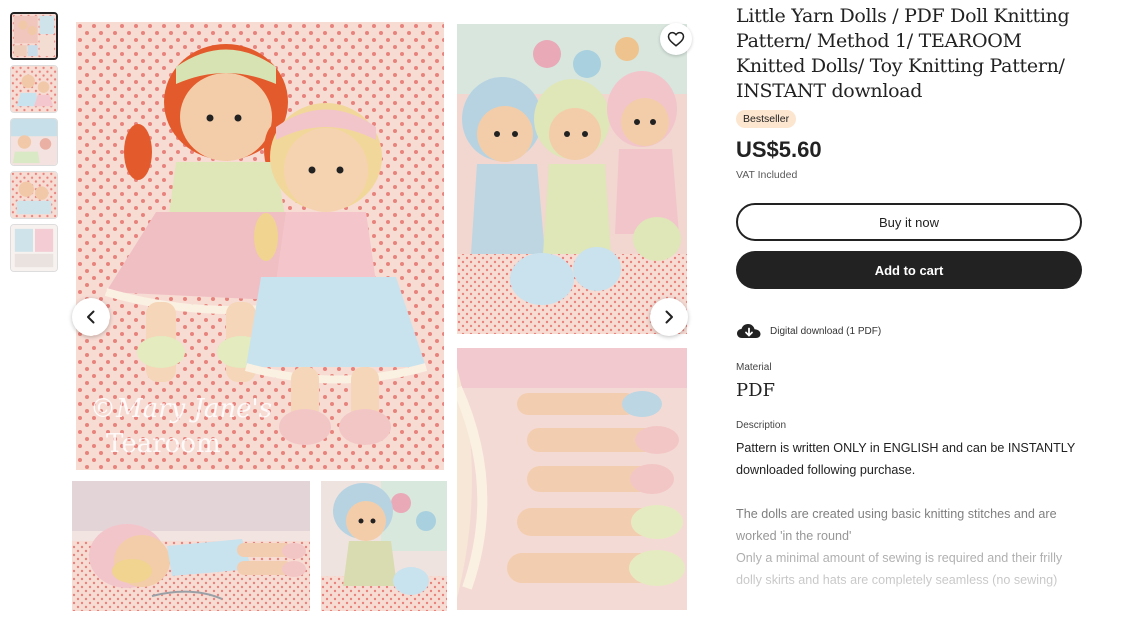  I want to click on buy-it-now-button: Buy it now, so click(909, 222).